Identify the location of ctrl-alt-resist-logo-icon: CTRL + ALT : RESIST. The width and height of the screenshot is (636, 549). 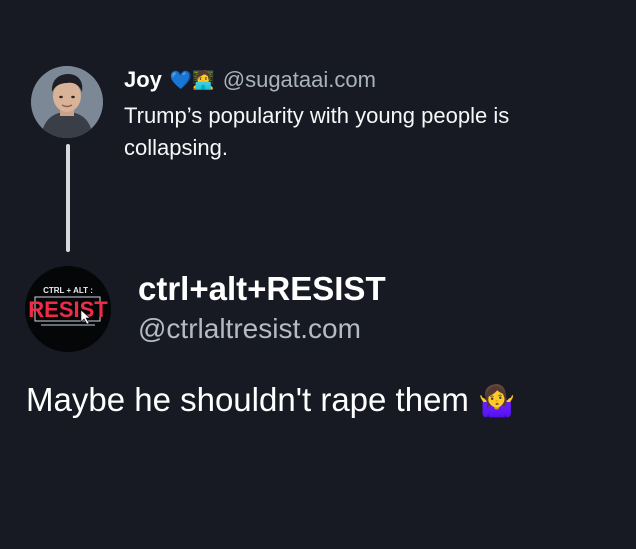
(68, 309).